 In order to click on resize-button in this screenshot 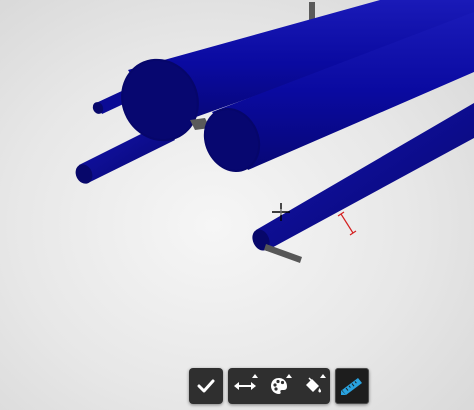, I will do `click(245, 386)`.